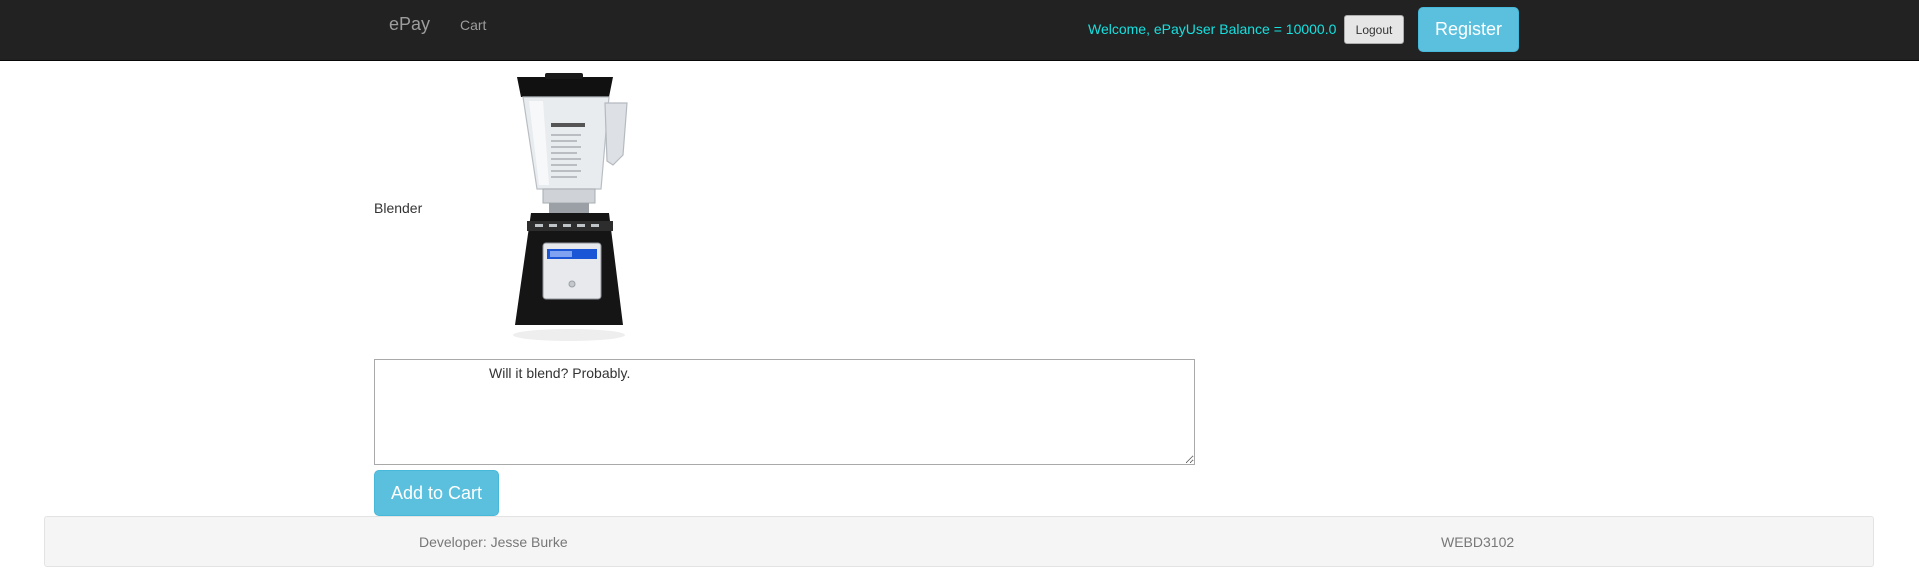 The height and width of the screenshot is (573, 1919). Describe the element at coordinates (1478, 542) in the screenshot. I see `footer-course-code: WEBD3102` at that location.